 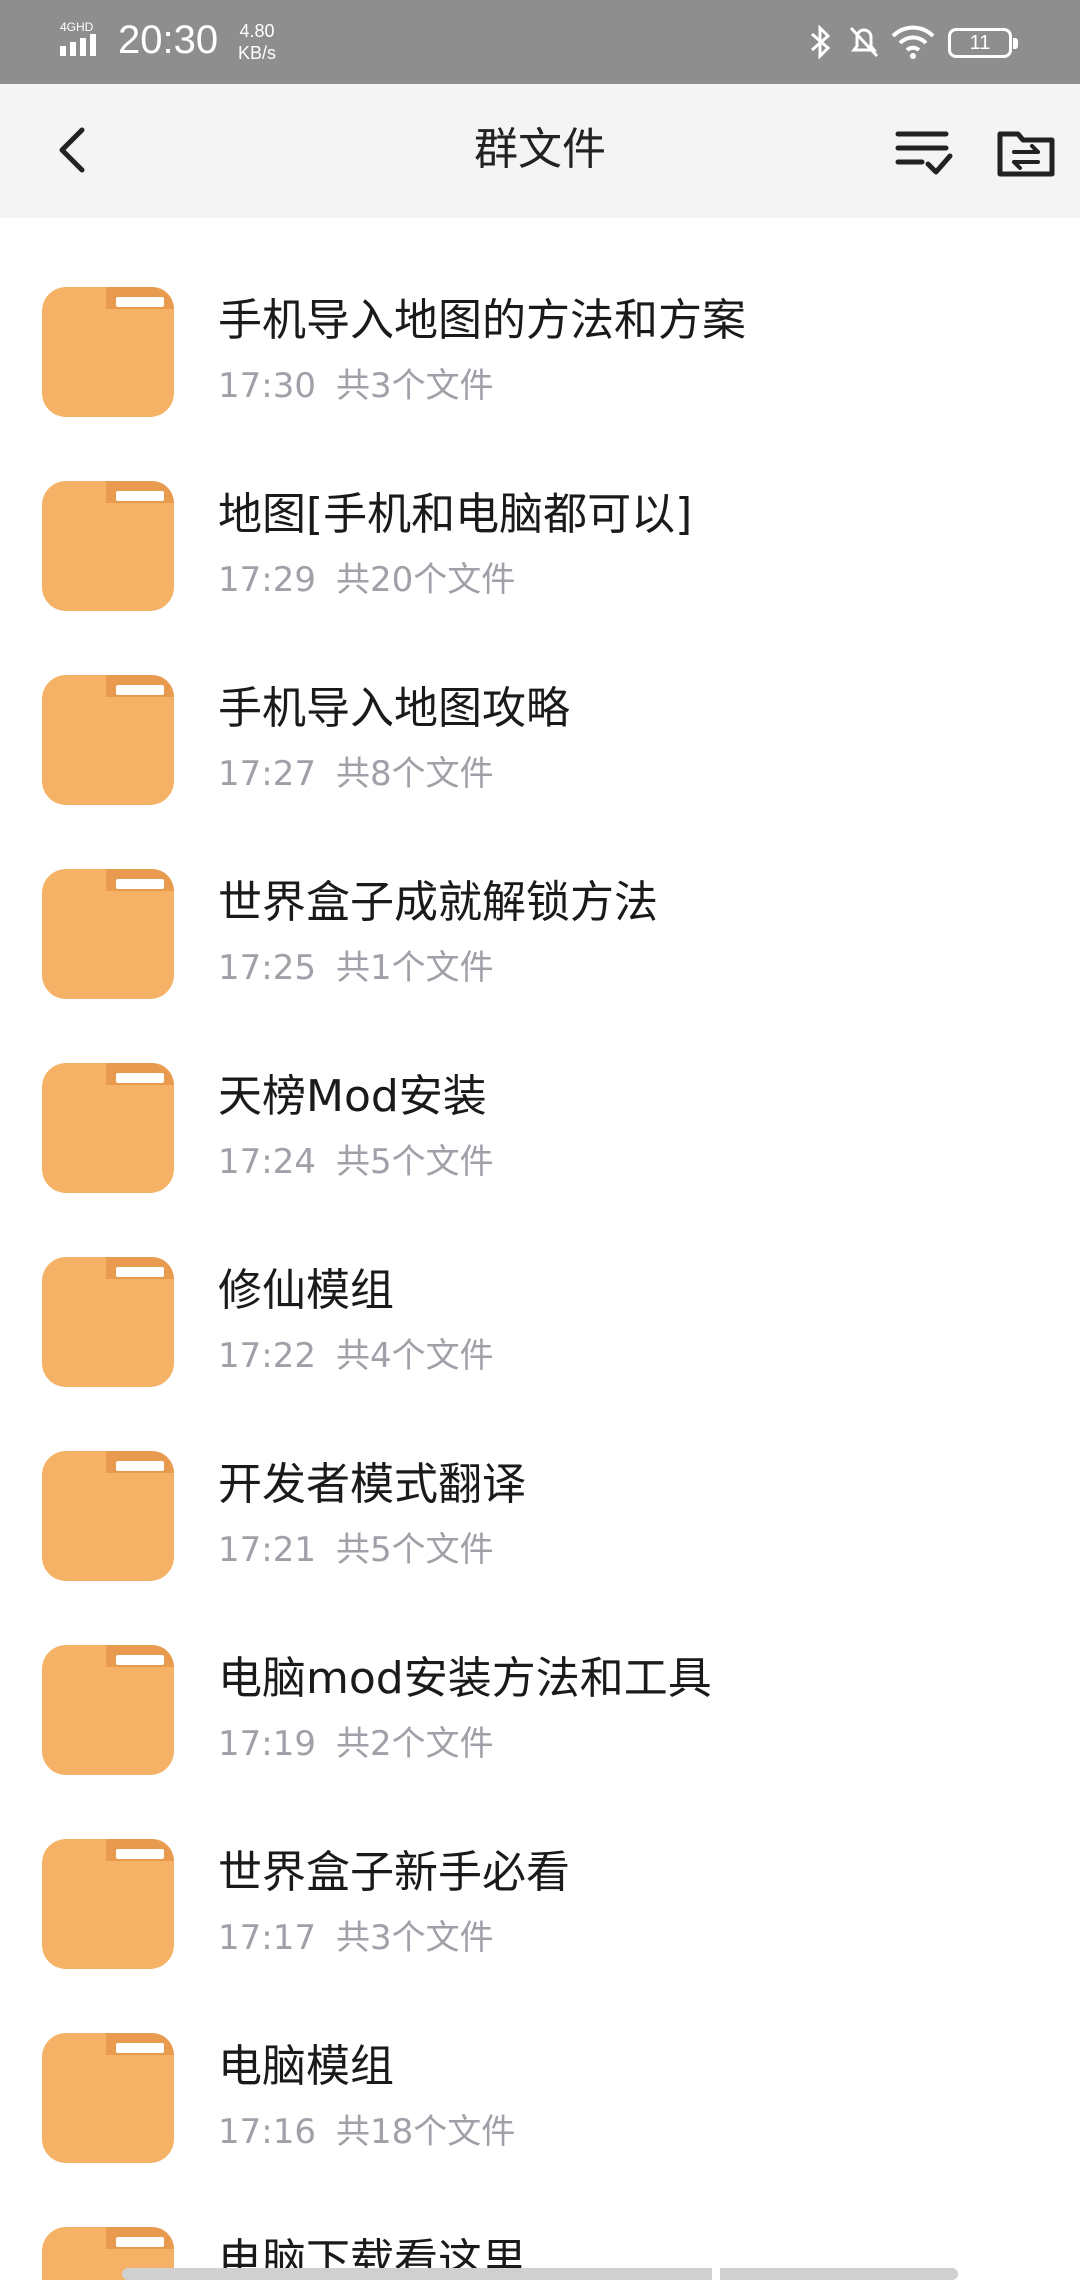 What do you see at coordinates (821, 42) in the screenshot?
I see `bluetooth-icon` at bounding box center [821, 42].